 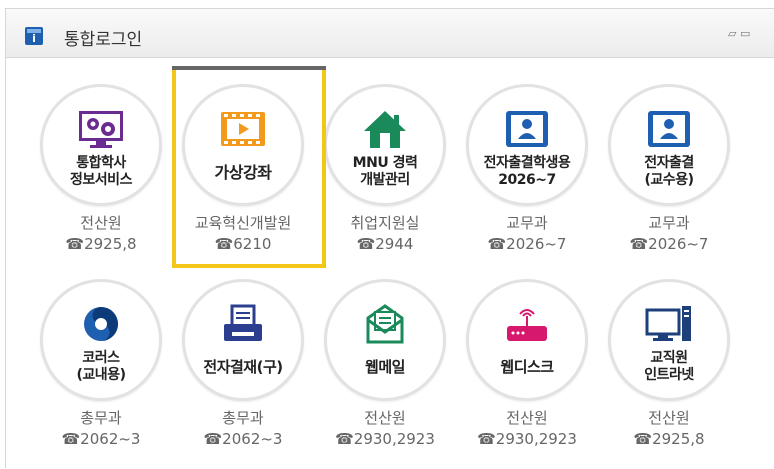 What do you see at coordinates (385, 324) in the screenshot?
I see `envelope-icon` at bounding box center [385, 324].